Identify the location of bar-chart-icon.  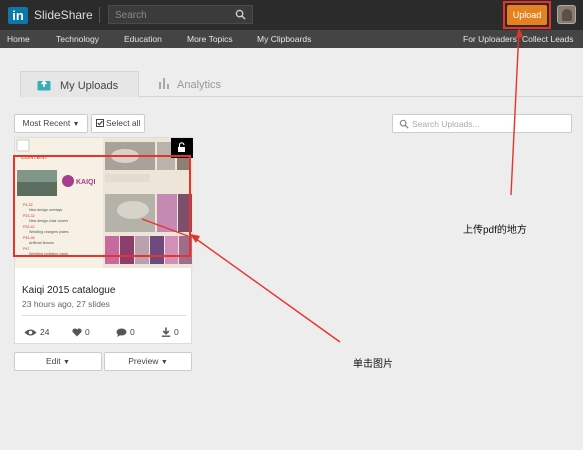
(164, 83).